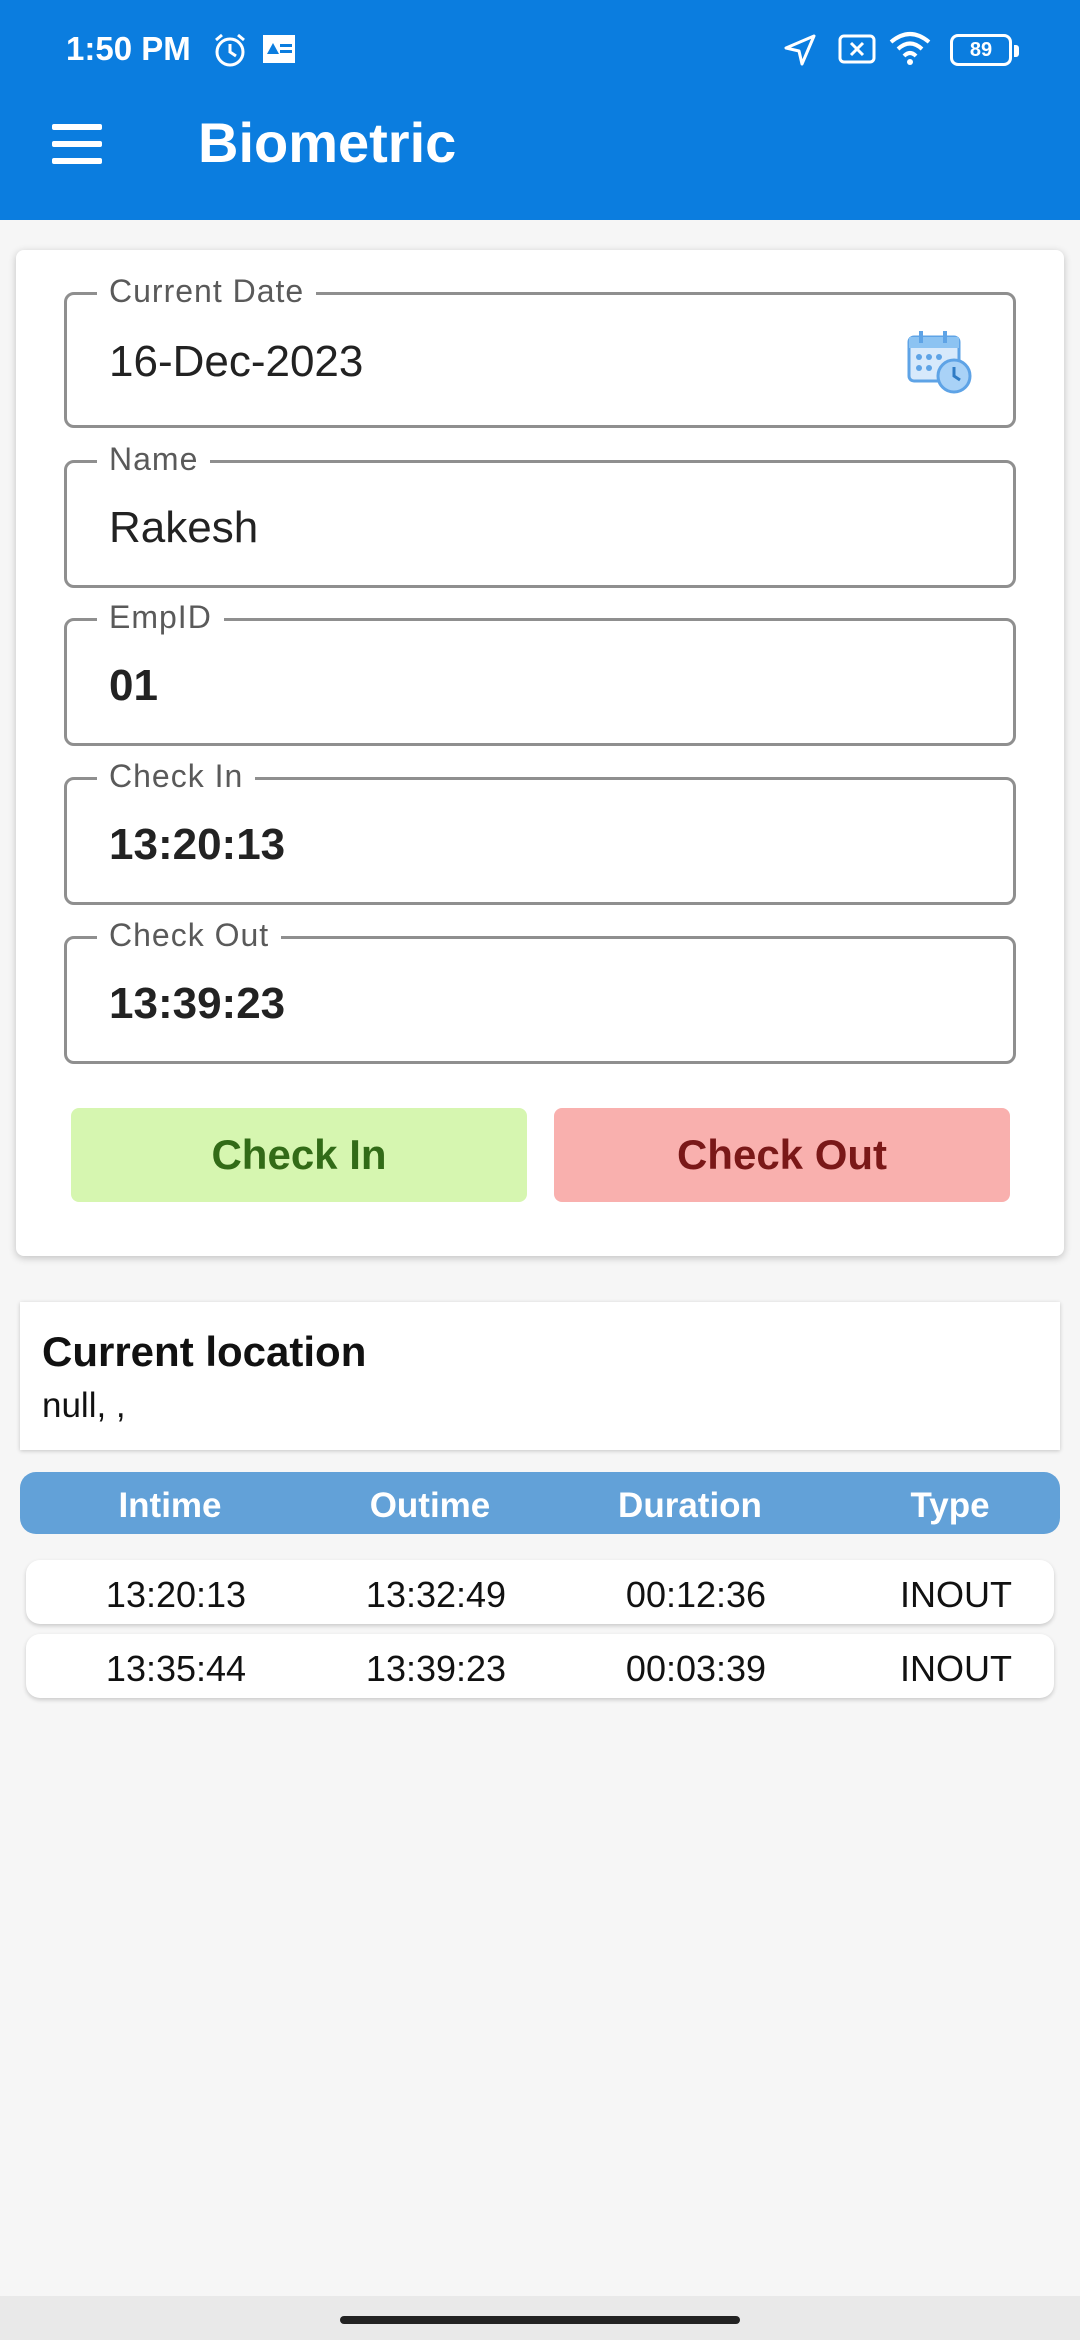 The width and height of the screenshot is (1080, 2340). I want to click on system-navigation-bar, so click(540, 2318).